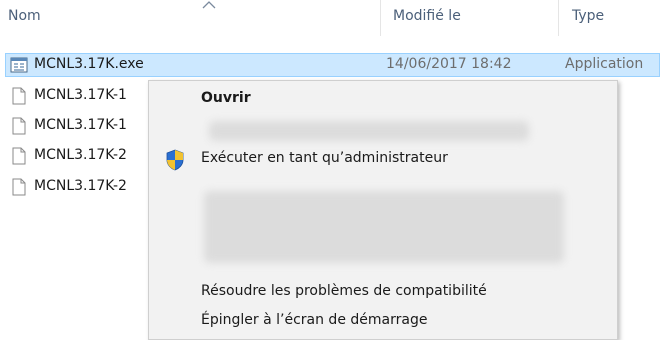 The height and width of the screenshot is (340, 660). I want to click on uac-shield-icon, so click(175, 160).